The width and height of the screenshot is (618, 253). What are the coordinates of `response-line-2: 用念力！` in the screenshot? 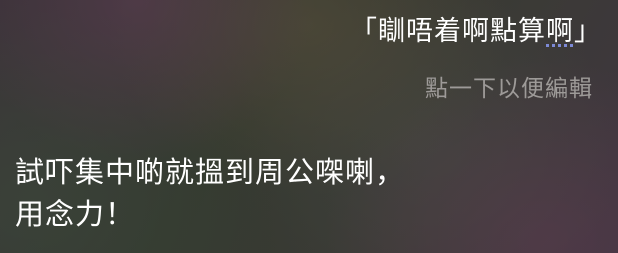 It's located at (75, 214).